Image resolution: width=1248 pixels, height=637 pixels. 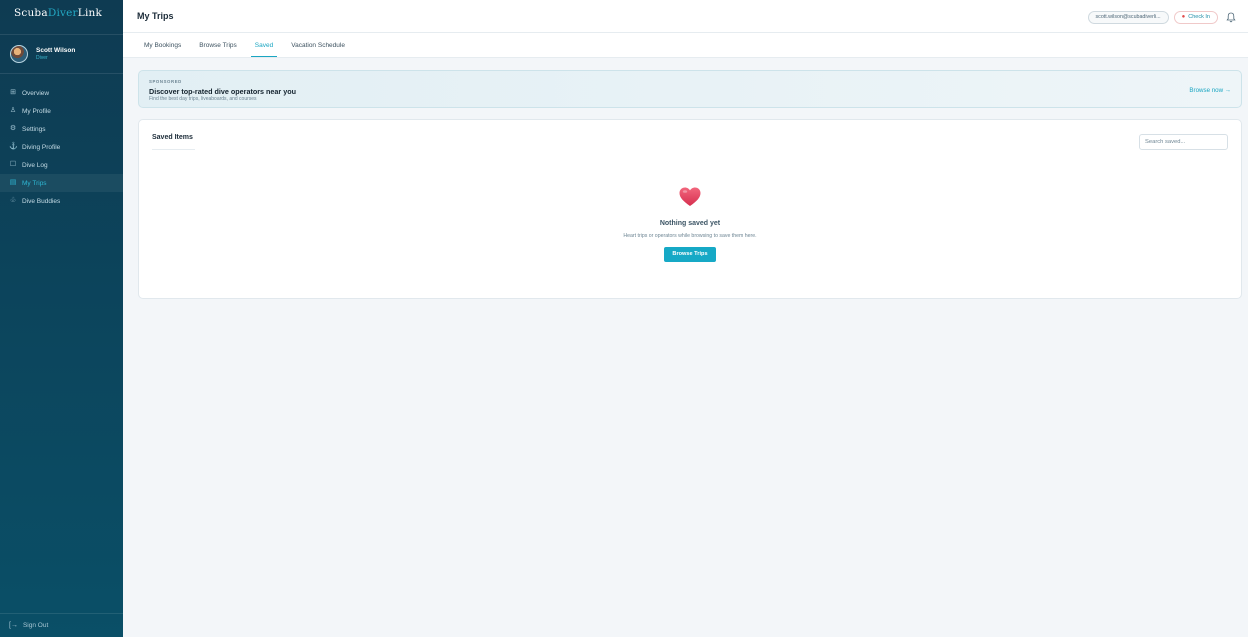 What do you see at coordinates (264, 45) in the screenshot?
I see `tab-saved: Saved` at bounding box center [264, 45].